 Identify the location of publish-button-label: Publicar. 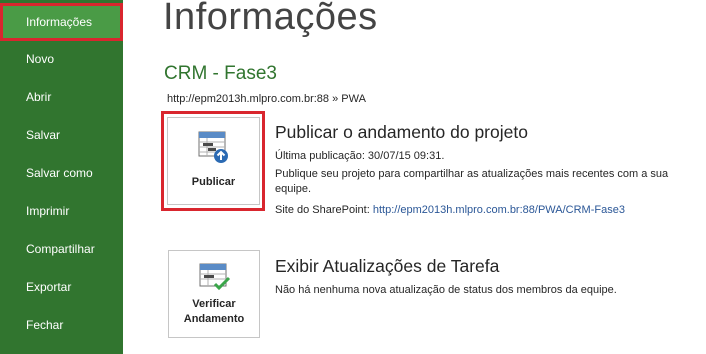
(213, 182).